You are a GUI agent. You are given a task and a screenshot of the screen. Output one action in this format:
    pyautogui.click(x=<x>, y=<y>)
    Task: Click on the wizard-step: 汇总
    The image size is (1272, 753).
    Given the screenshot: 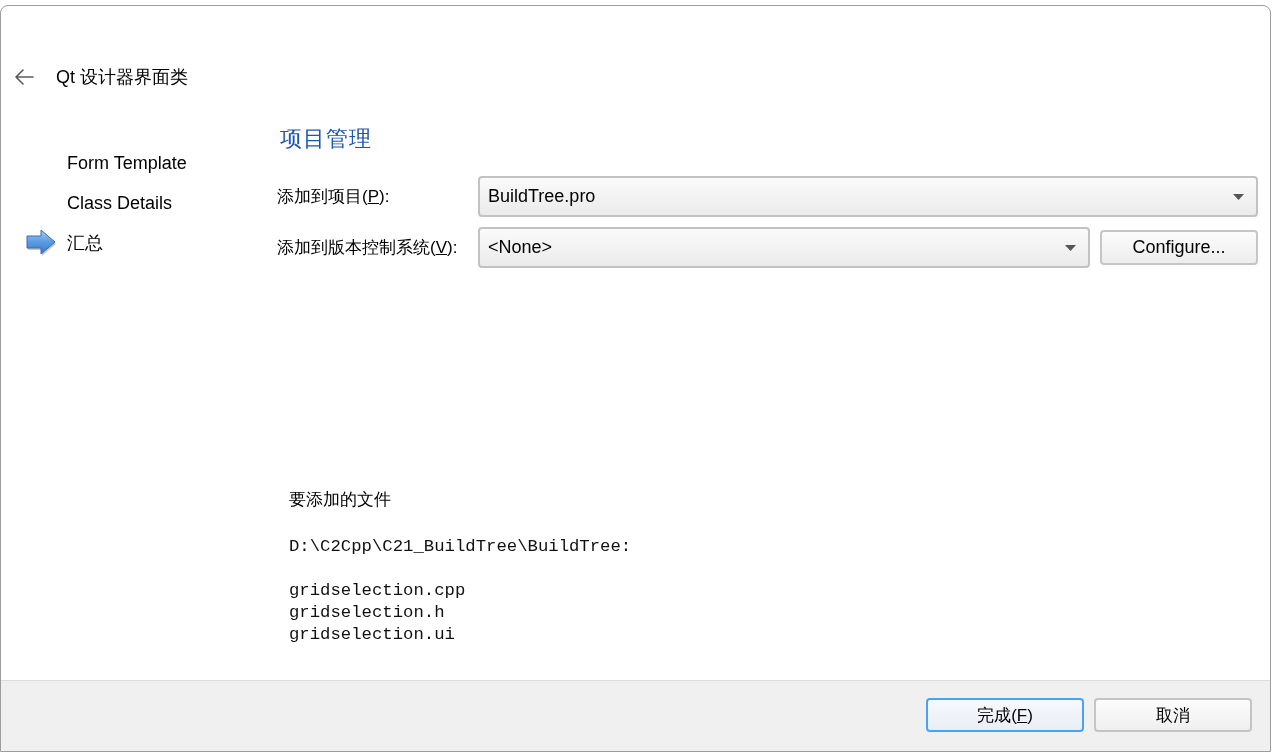 What is the action you would take?
    pyautogui.click(x=85, y=243)
    